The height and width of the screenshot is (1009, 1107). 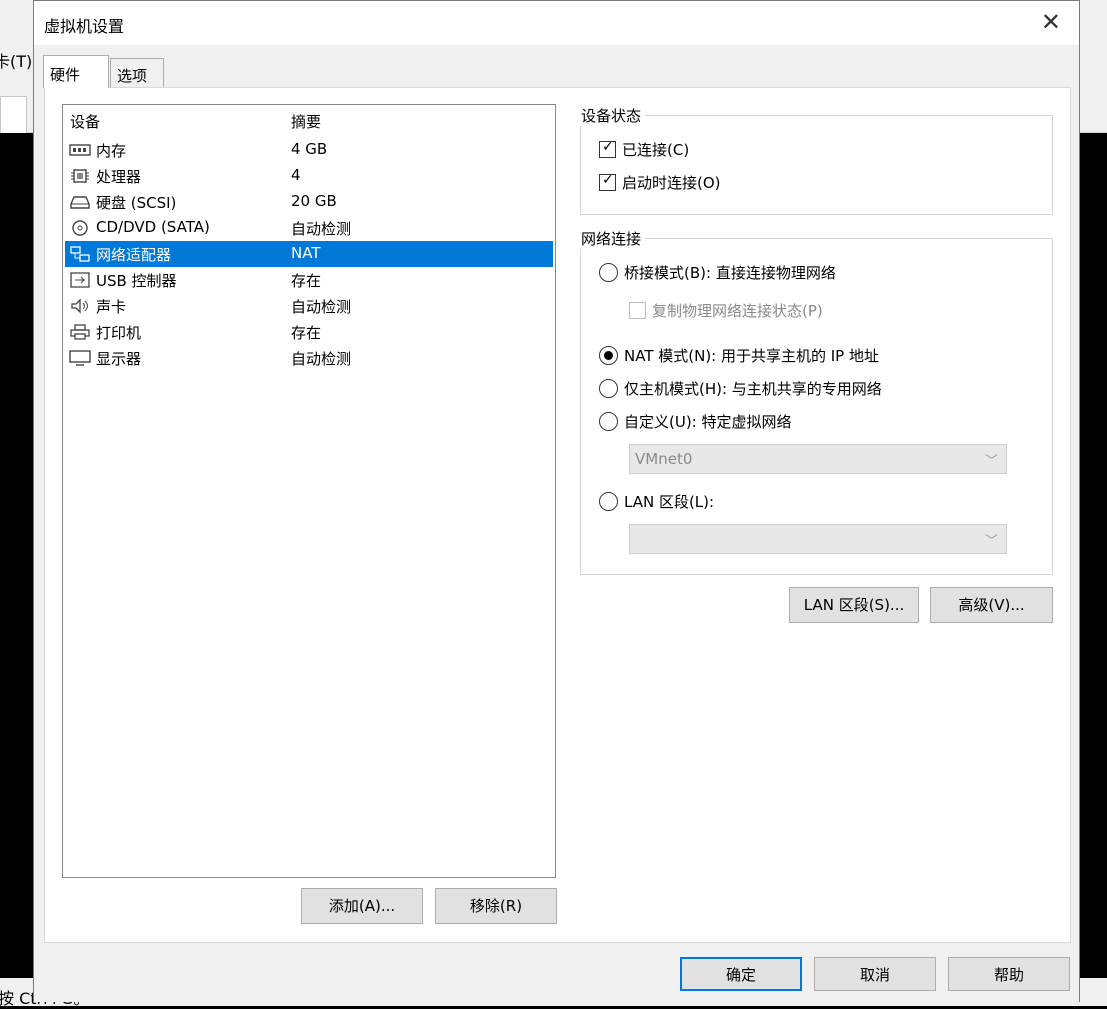 What do you see at coordinates (1009, 974) in the screenshot?
I see `help-button: 帮助` at bounding box center [1009, 974].